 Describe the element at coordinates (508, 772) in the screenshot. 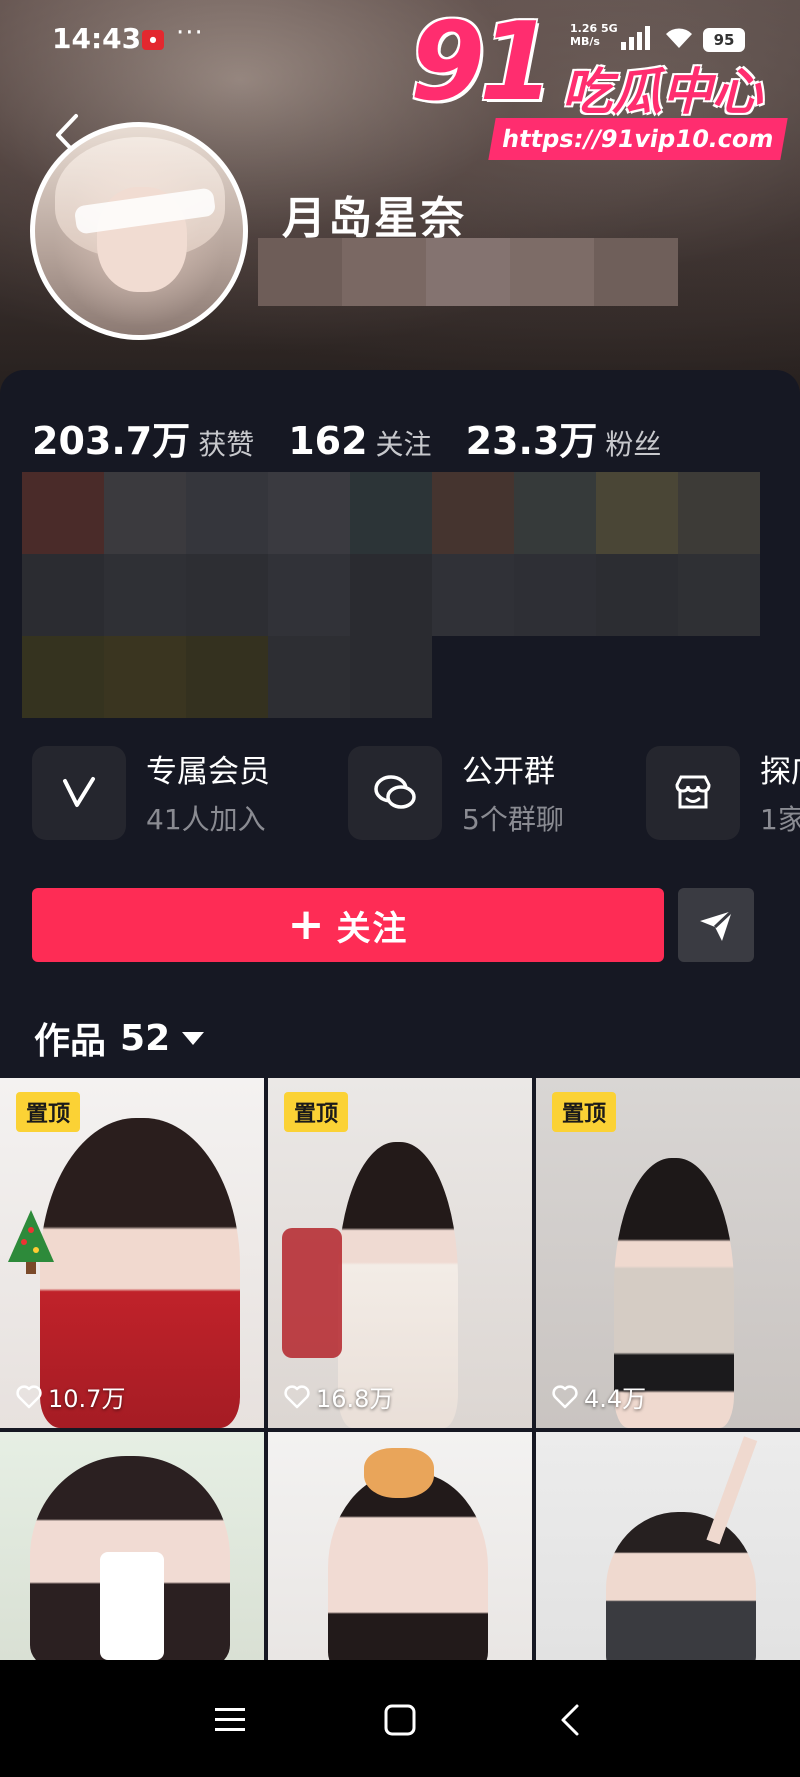

I see `feature-group-title: 公开群` at that location.